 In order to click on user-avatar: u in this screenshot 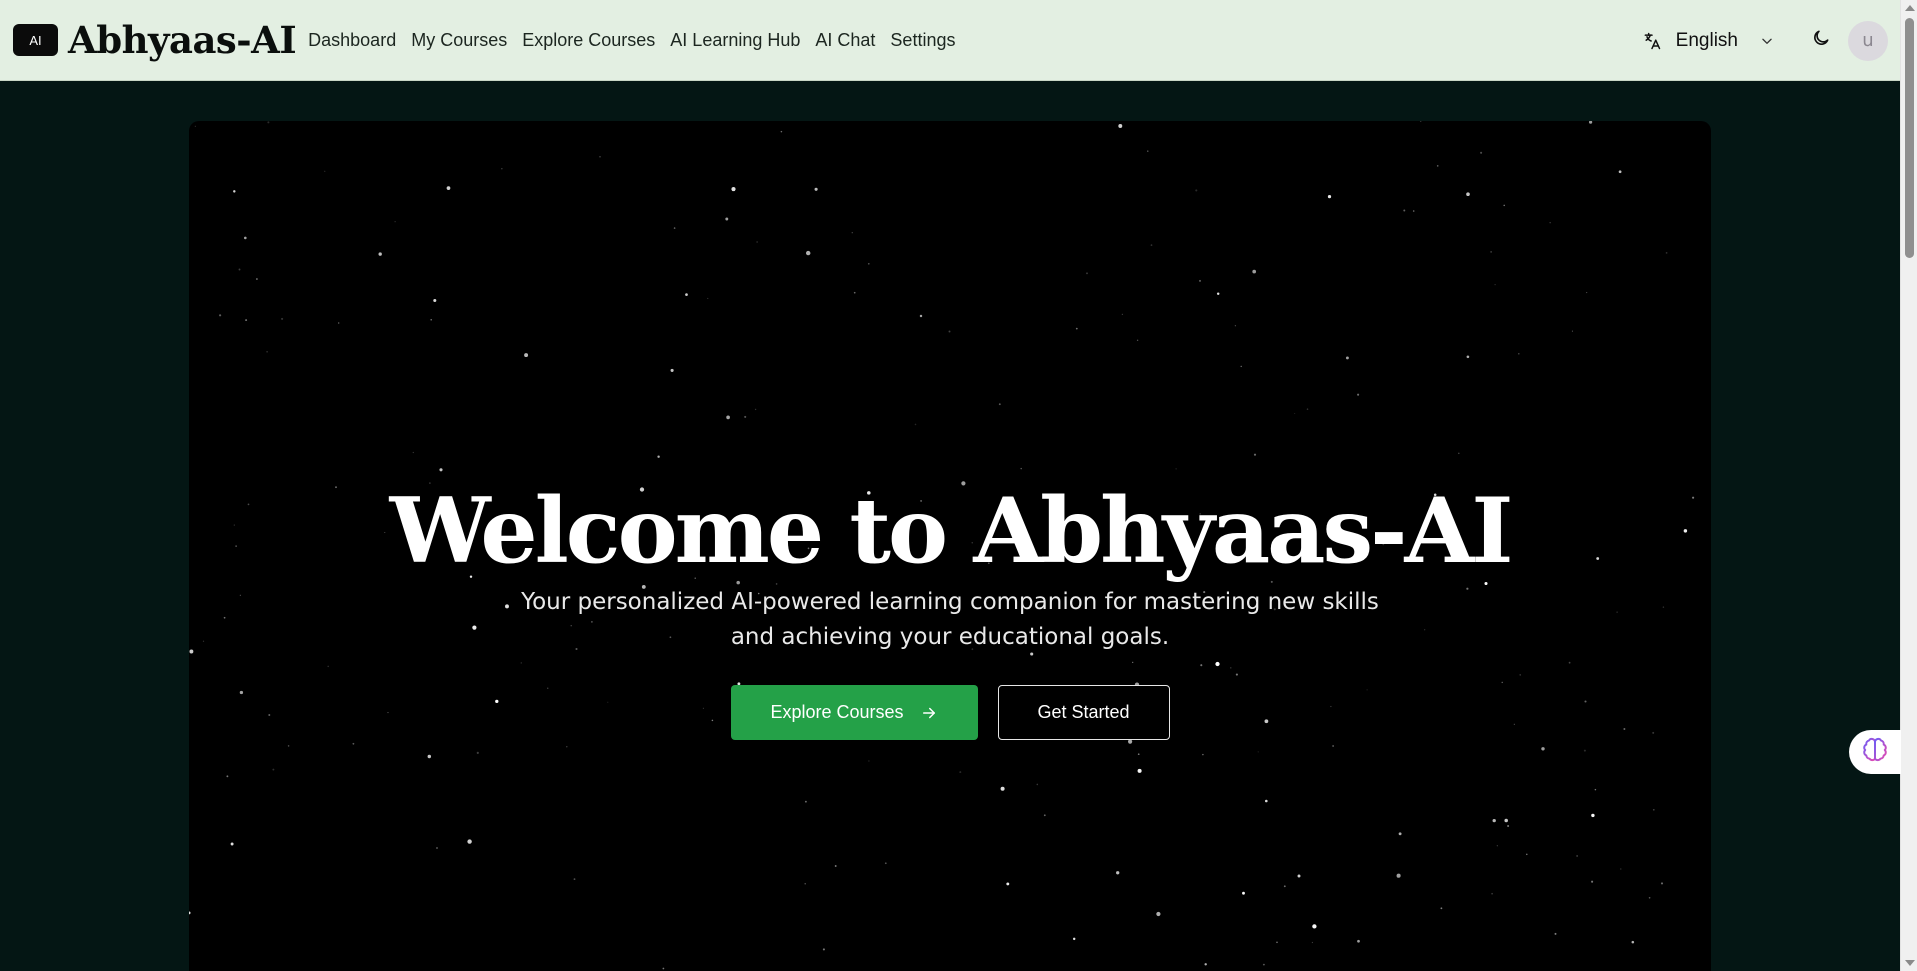, I will do `click(1868, 40)`.